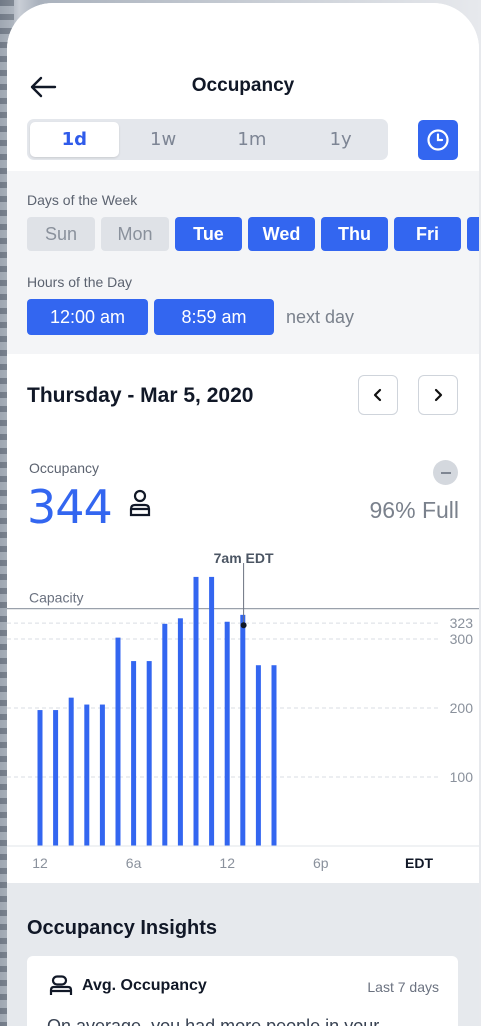  I want to click on card-text: On average, you had more people in your, so click(213, 1021).